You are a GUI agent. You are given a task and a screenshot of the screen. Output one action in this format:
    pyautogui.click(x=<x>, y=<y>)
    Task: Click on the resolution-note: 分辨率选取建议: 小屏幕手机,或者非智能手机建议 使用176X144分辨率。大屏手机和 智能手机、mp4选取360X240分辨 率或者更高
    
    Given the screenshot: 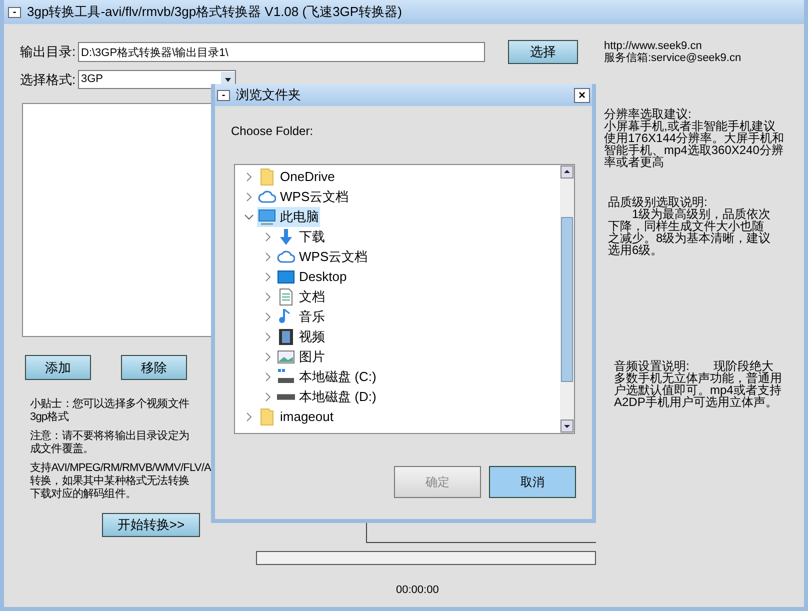 What is the action you would take?
    pyautogui.click(x=695, y=138)
    